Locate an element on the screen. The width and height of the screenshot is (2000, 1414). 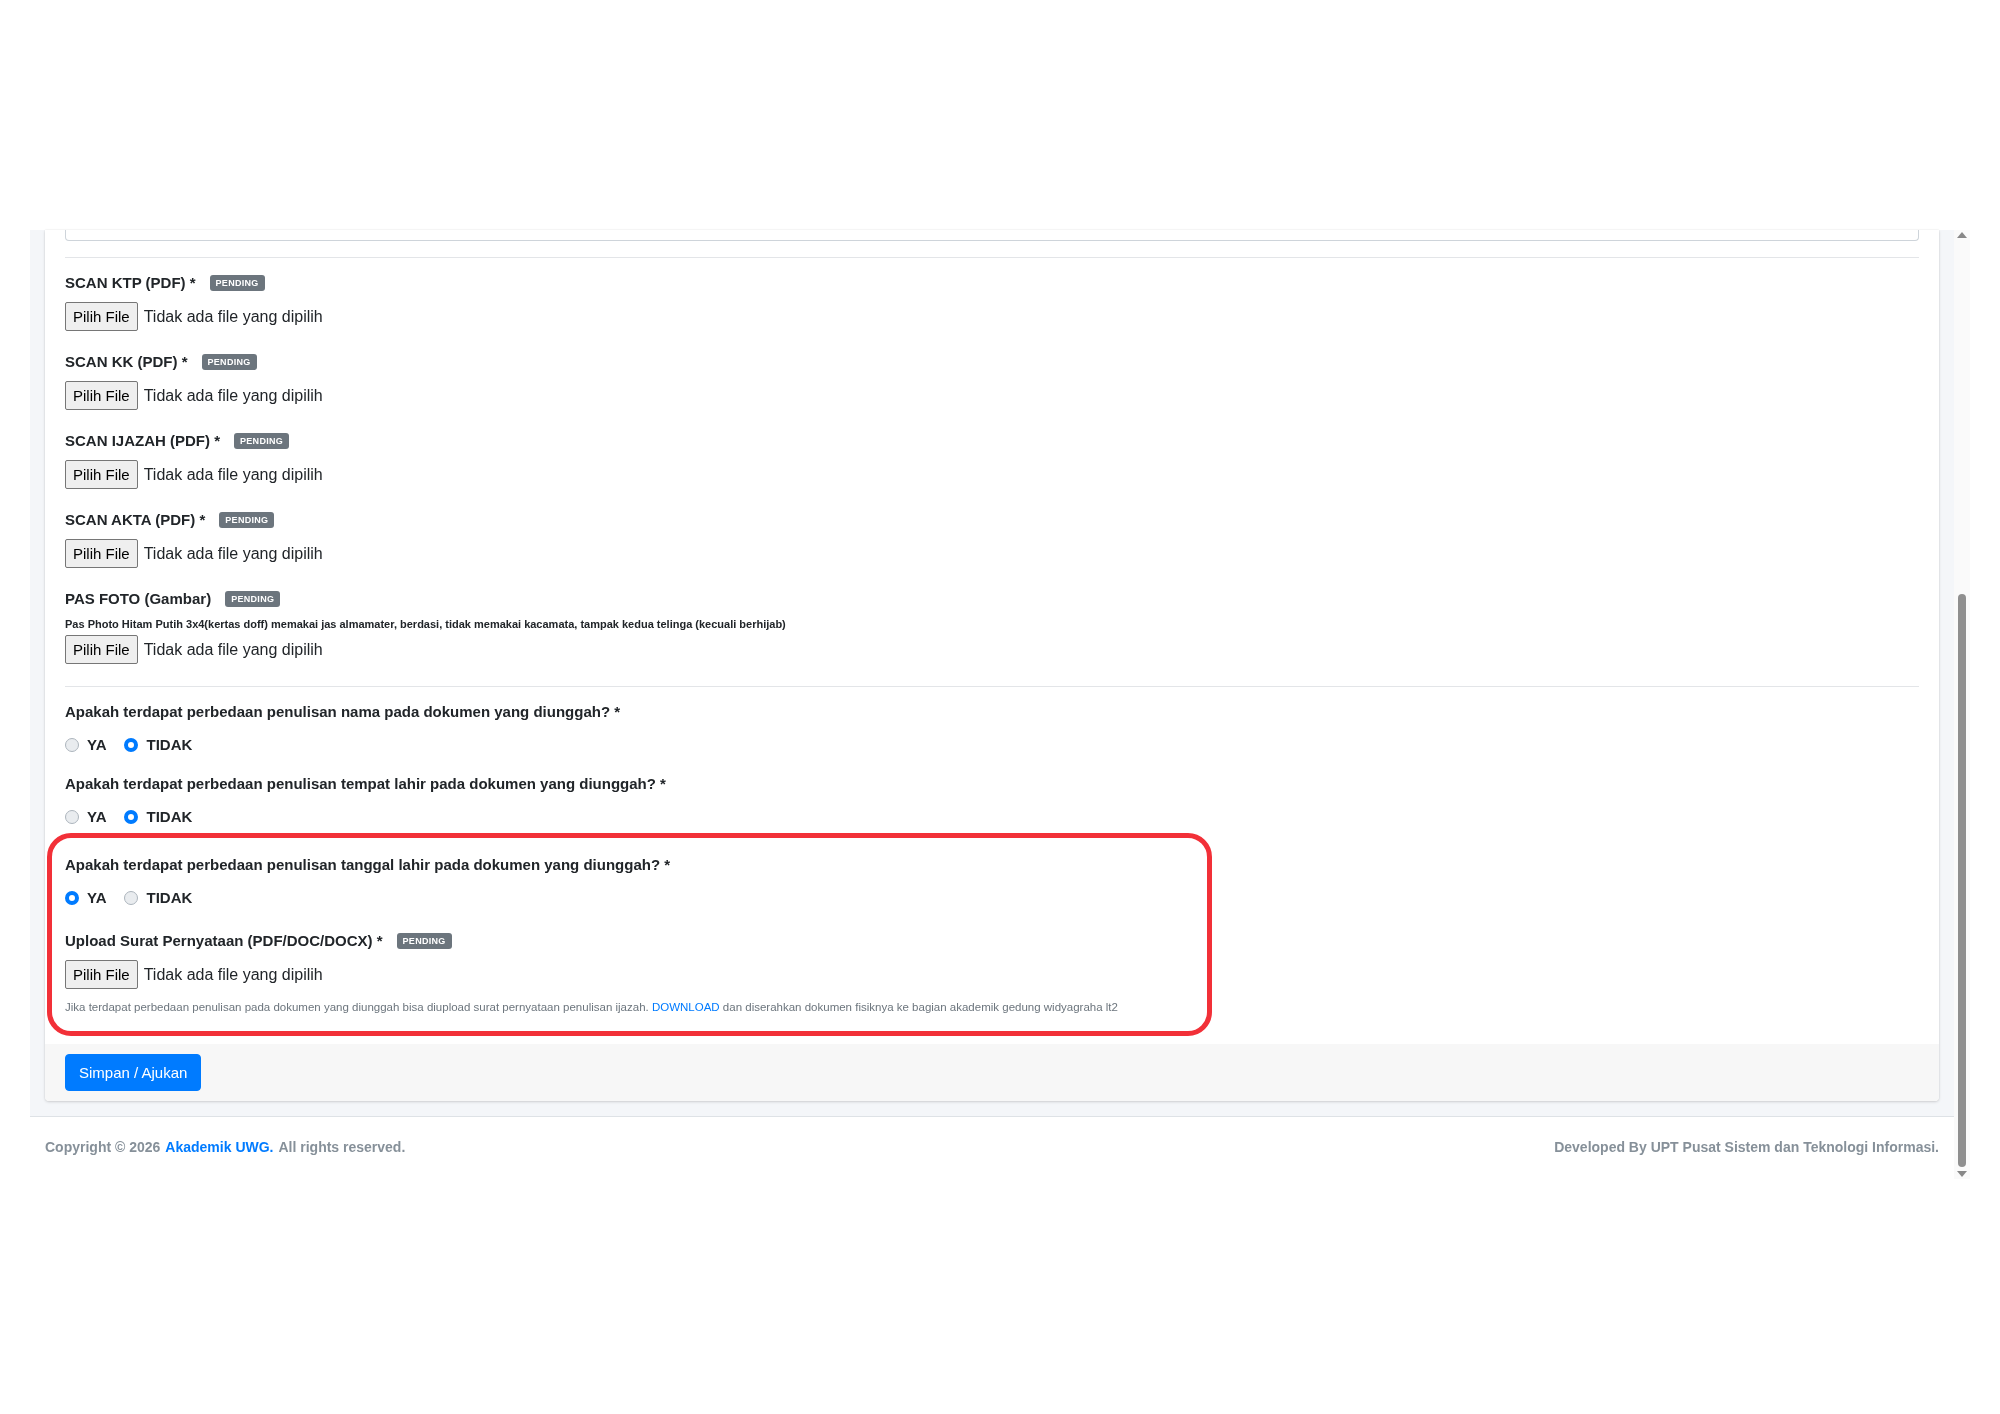
credit-text: Developed By UPT Pusat Sistem dan Teknologi Informasi. is located at coordinates (1746, 1147).